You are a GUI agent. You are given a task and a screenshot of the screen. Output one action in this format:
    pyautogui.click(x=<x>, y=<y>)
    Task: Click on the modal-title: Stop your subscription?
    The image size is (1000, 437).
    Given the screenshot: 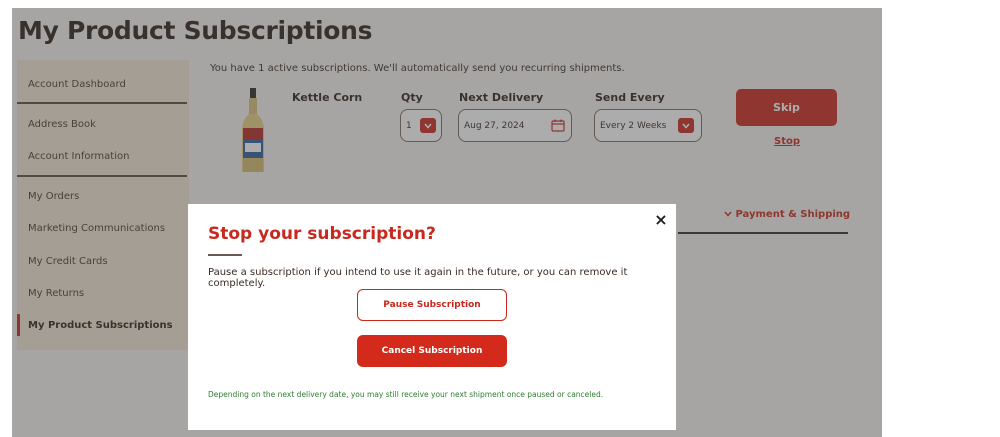 What is the action you would take?
    pyautogui.click(x=322, y=234)
    